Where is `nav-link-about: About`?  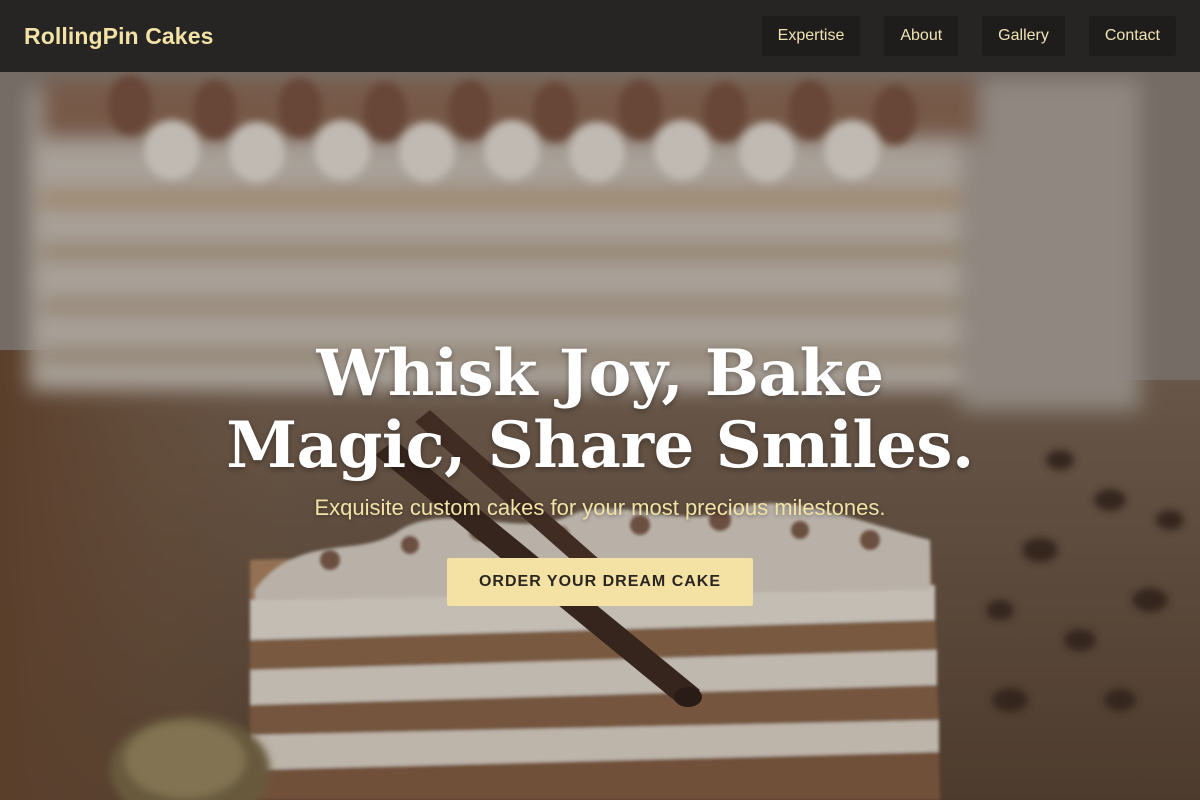
nav-link-about: About is located at coordinates (921, 36).